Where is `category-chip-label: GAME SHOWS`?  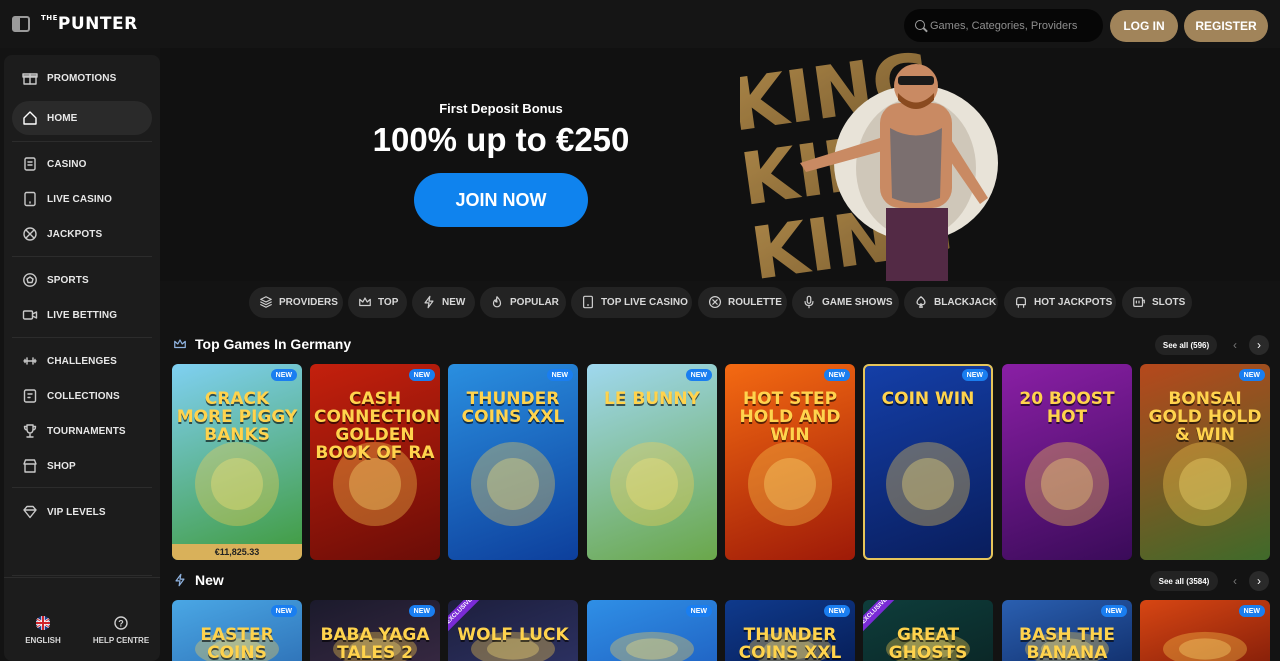 category-chip-label: GAME SHOWS is located at coordinates (857, 302).